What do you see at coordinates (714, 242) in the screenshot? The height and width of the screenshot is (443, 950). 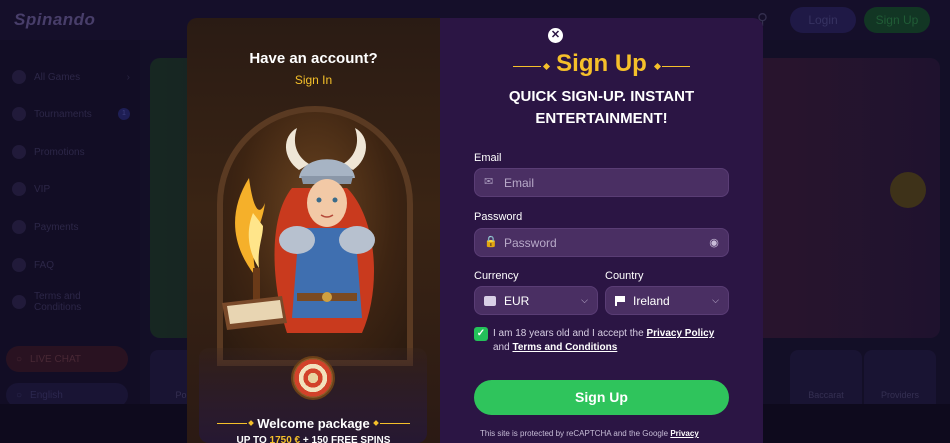 I see `eye-icon: ◉` at bounding box center [714, 242].